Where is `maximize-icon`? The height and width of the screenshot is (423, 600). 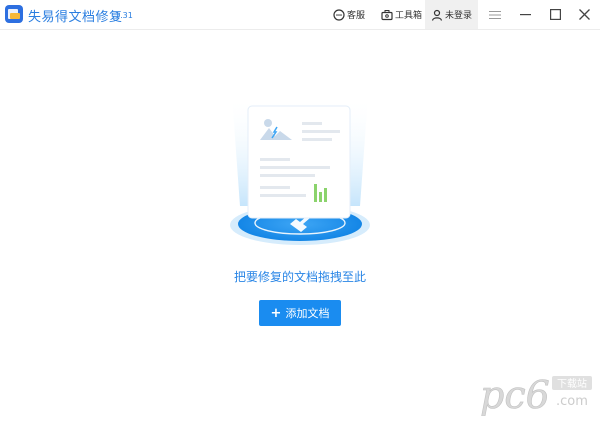
maximize-icon is located at coordinates (555, 14).